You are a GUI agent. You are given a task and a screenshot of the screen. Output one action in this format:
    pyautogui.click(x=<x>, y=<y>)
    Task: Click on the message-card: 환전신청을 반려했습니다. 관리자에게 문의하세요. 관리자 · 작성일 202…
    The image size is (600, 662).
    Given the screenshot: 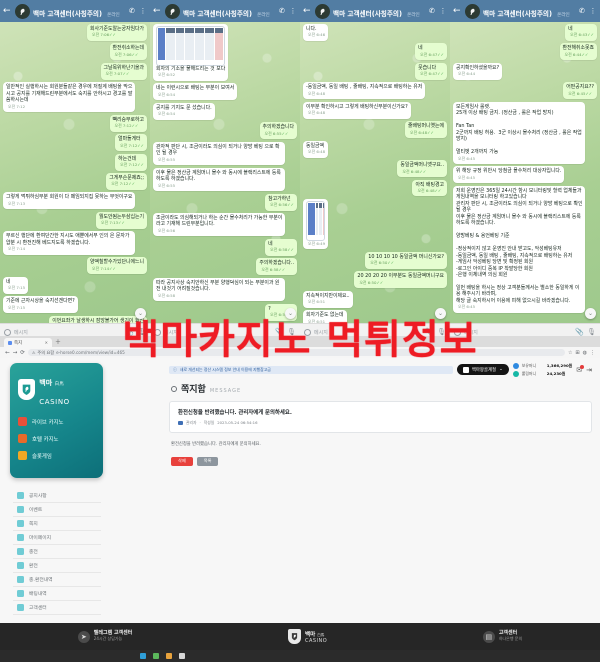 What is the action you would take?
    pyautogui.click(x=380, y=416)
    